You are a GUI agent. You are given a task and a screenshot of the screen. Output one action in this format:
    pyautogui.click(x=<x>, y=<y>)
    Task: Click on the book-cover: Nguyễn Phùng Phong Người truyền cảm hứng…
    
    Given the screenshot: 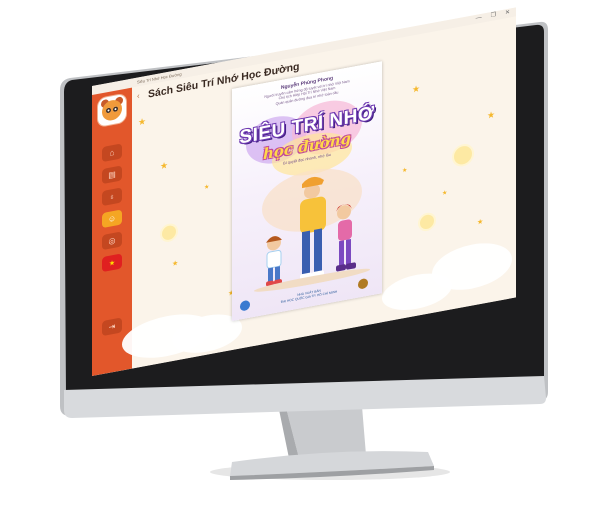 What is the action you would take?
    pyautogui.click(x=307, y=191)
    